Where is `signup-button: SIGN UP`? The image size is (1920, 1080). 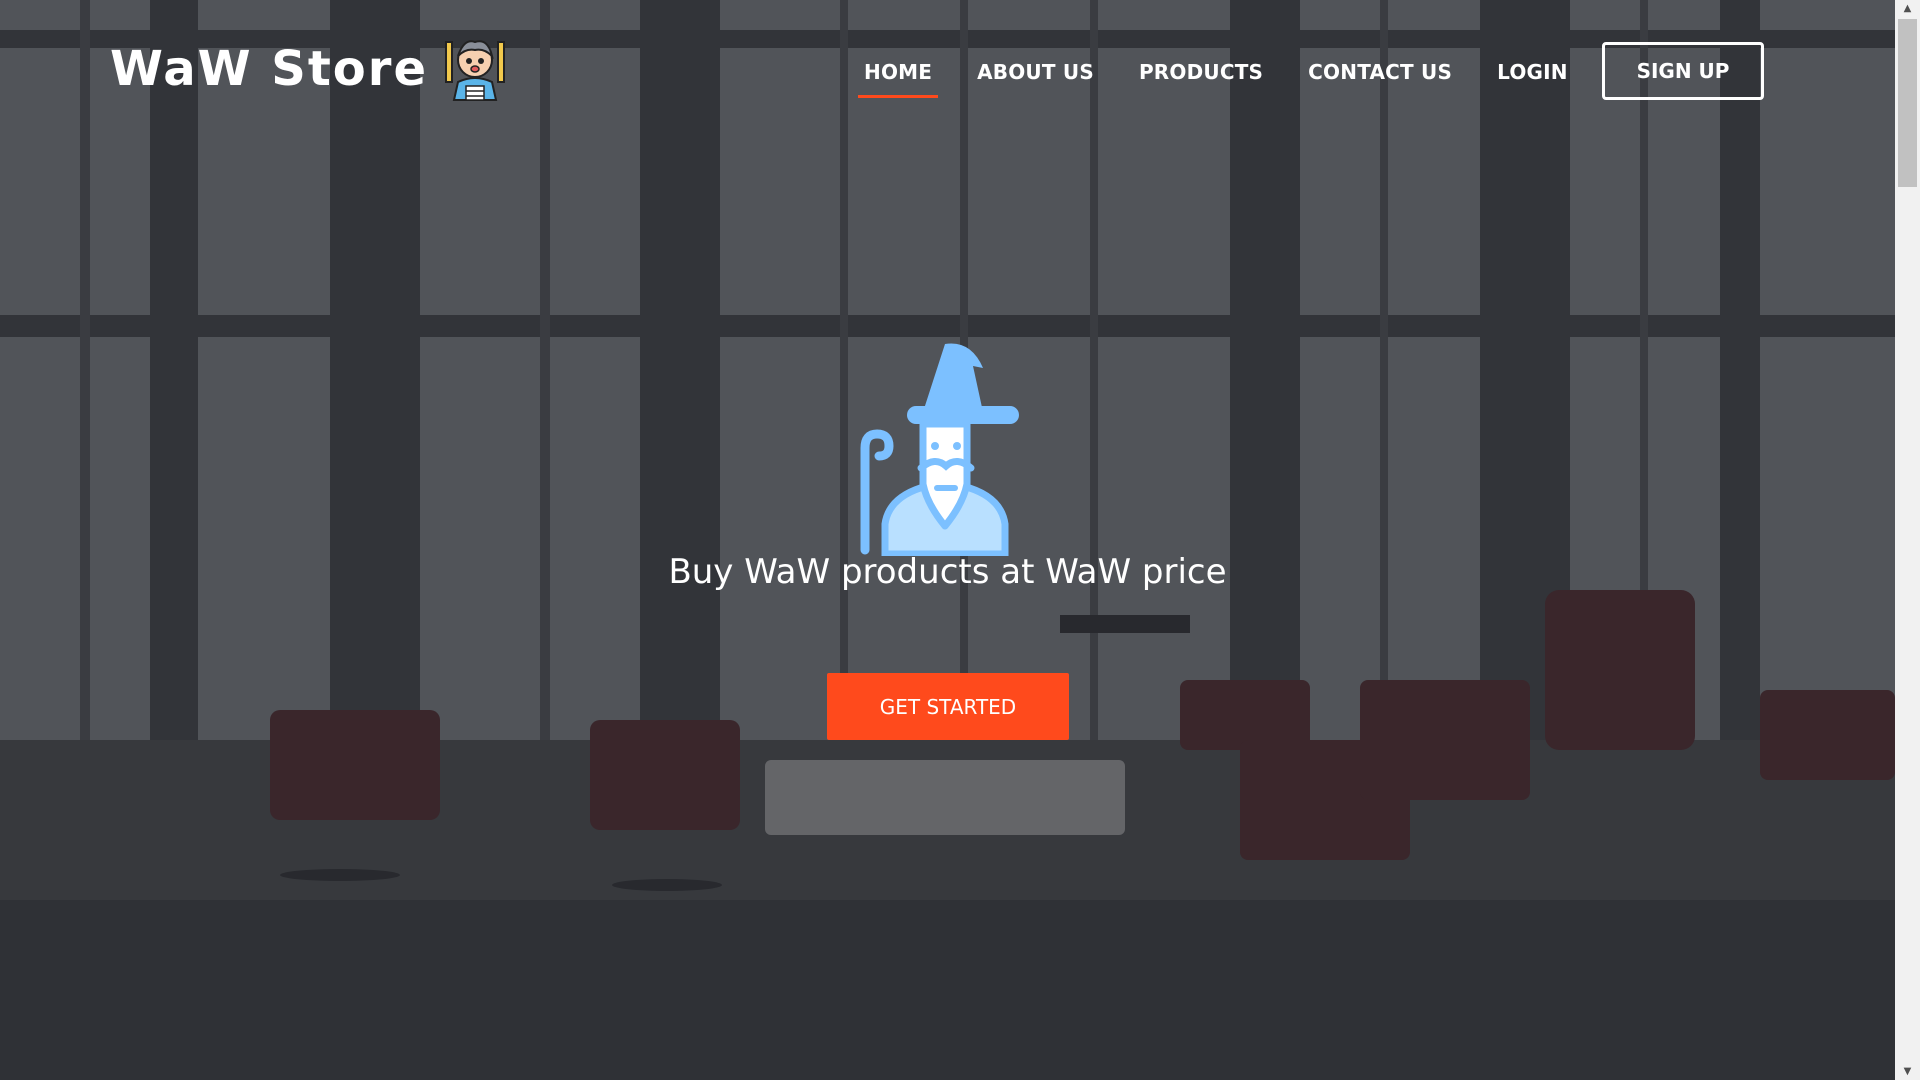
signup-button: SIGN UP is located at coordinates (1683, 71).